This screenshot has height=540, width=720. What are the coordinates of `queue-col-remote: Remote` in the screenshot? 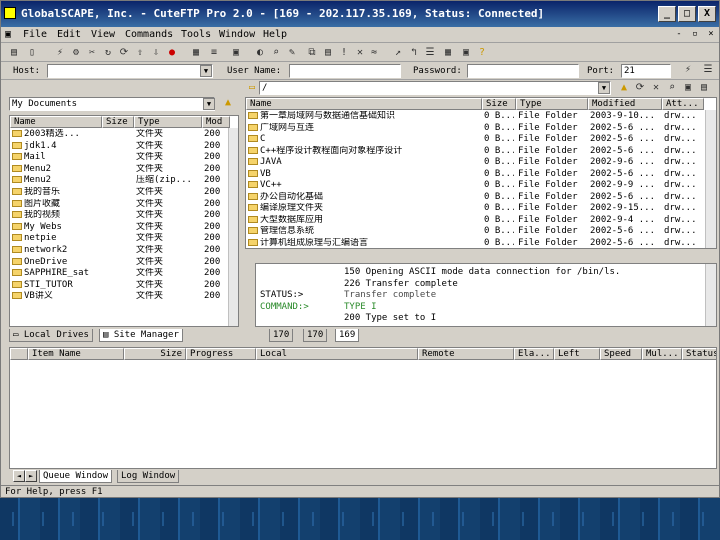 It's located at (466, 354).